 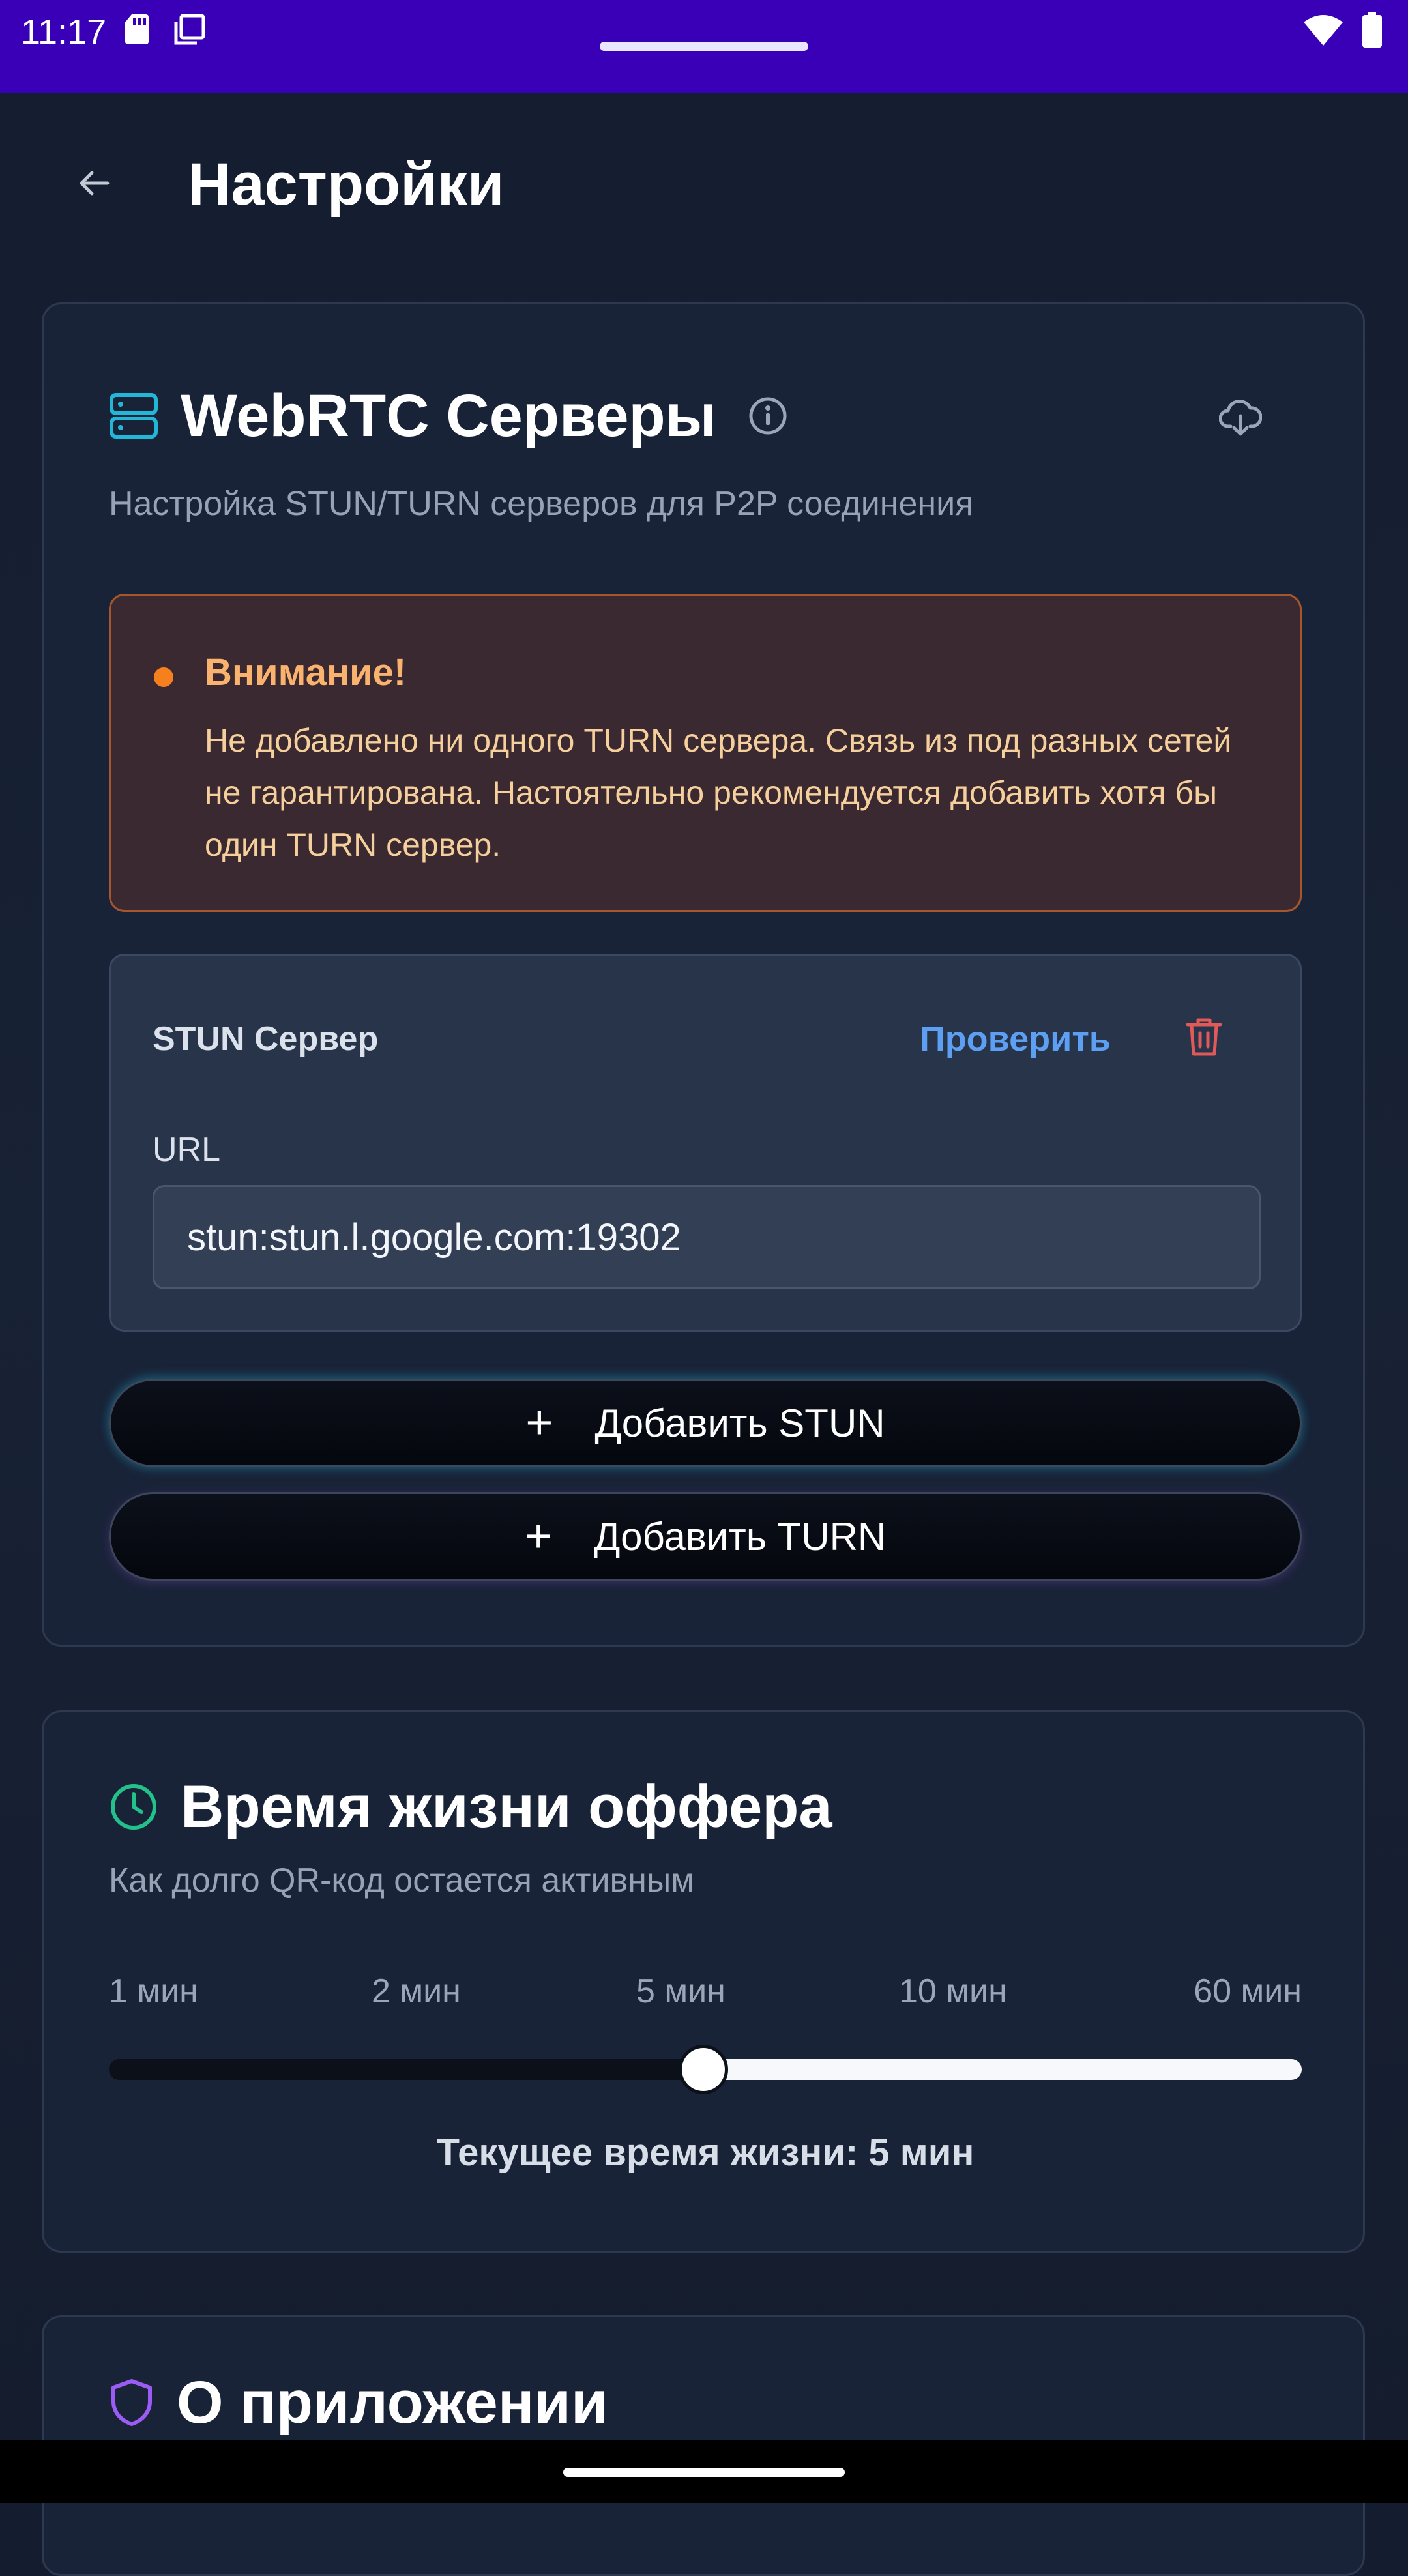 I want to click on status-bar: 11:17, so click(x=704, y=46).